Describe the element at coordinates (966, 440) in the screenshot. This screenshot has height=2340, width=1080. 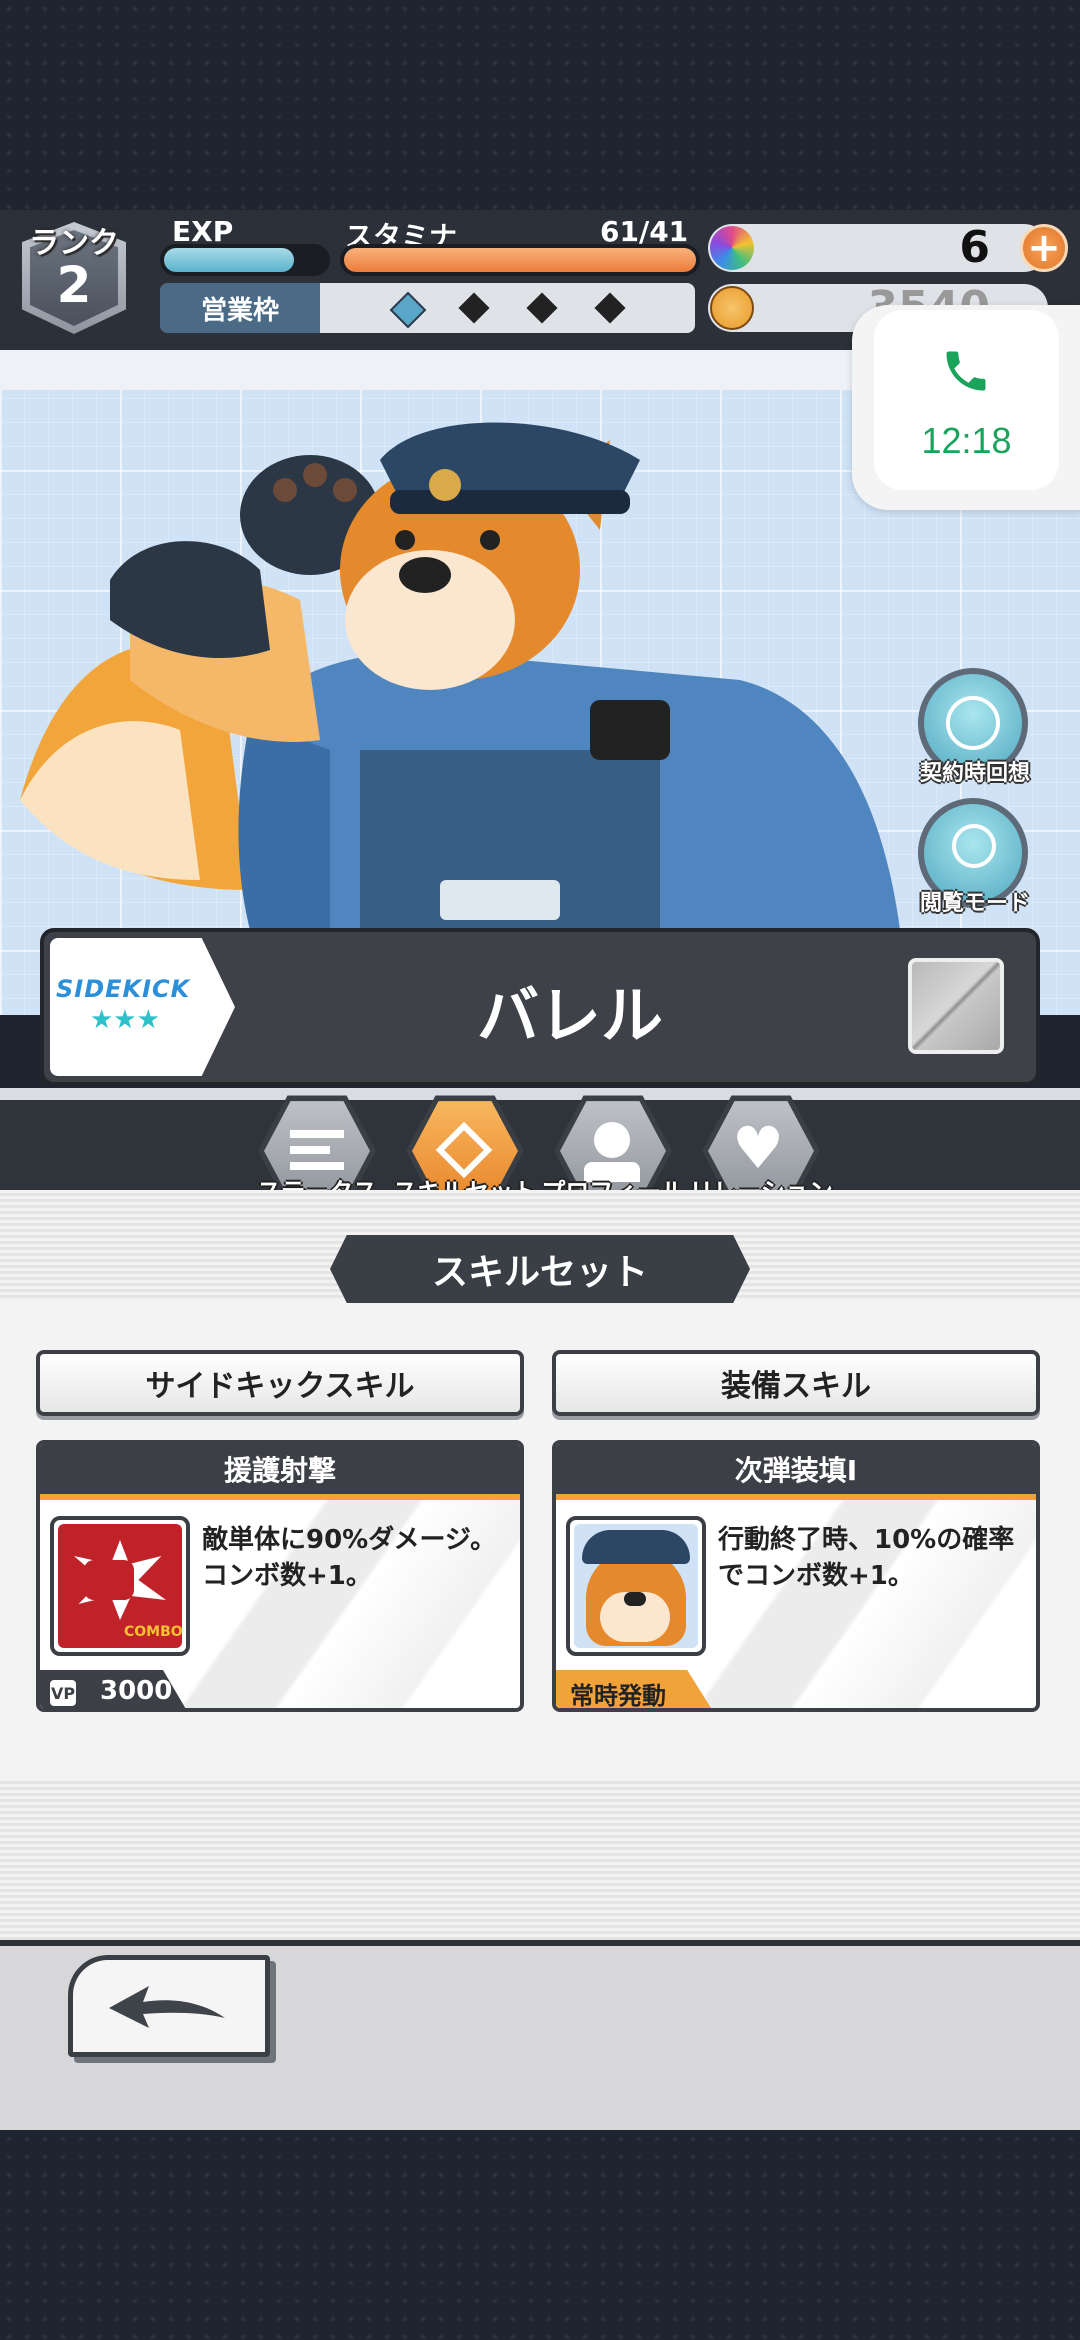
I see `call-time: 12:18` at that location.